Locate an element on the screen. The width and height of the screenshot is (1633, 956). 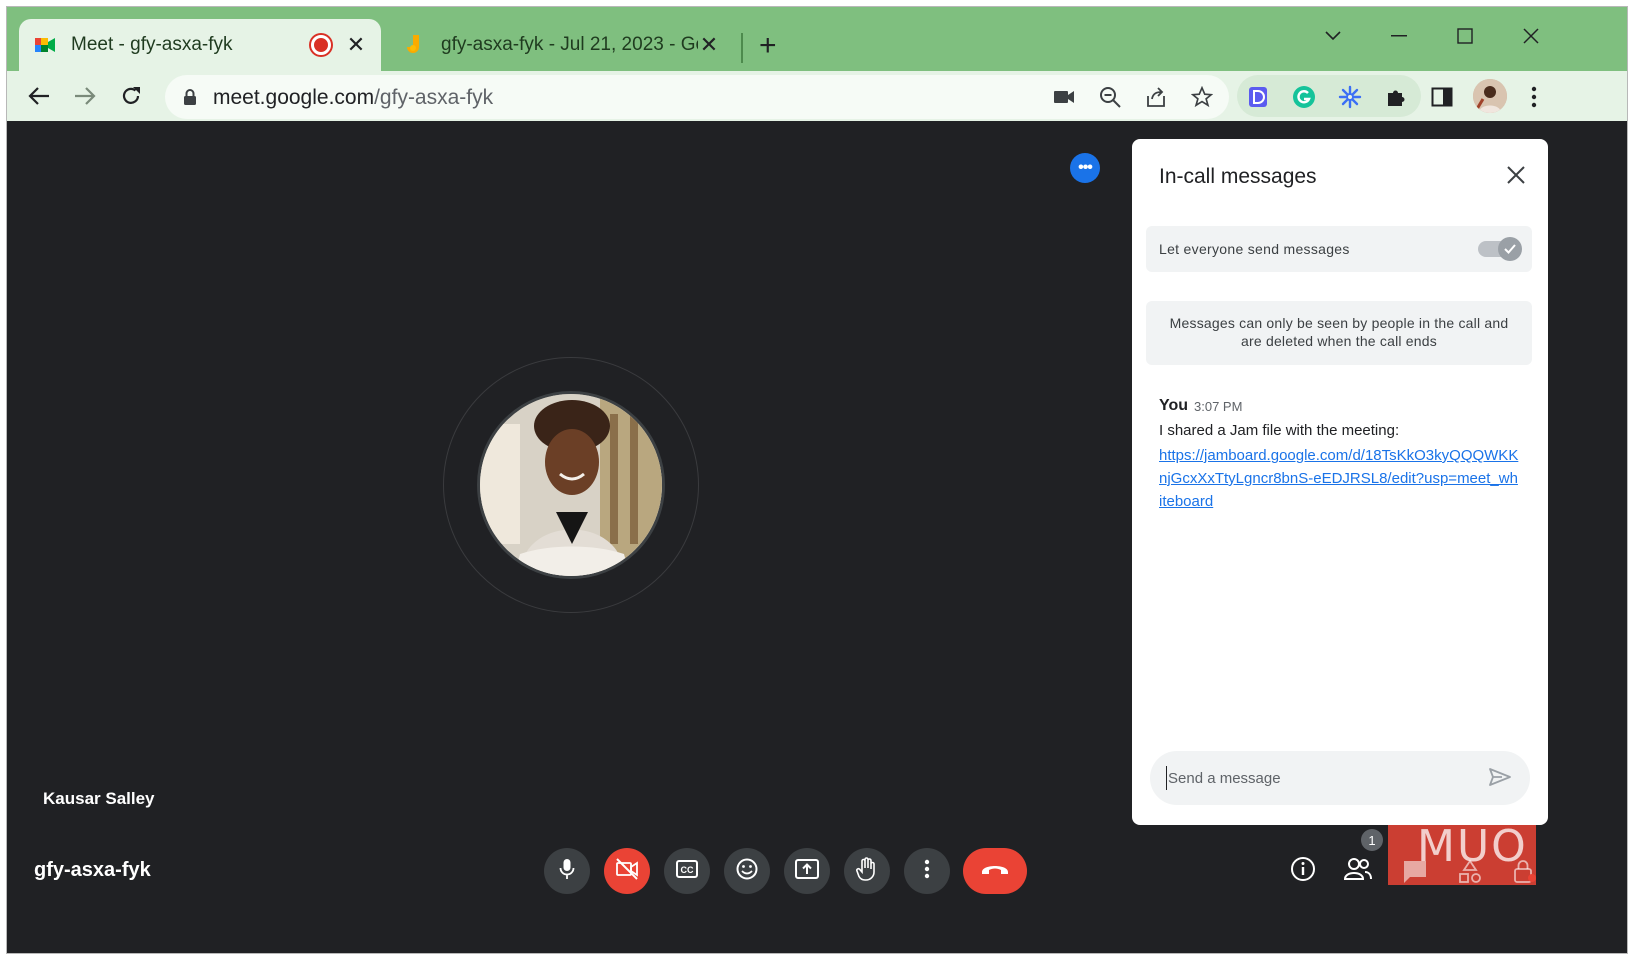
reload-icon is located at coordinates (131, 96).